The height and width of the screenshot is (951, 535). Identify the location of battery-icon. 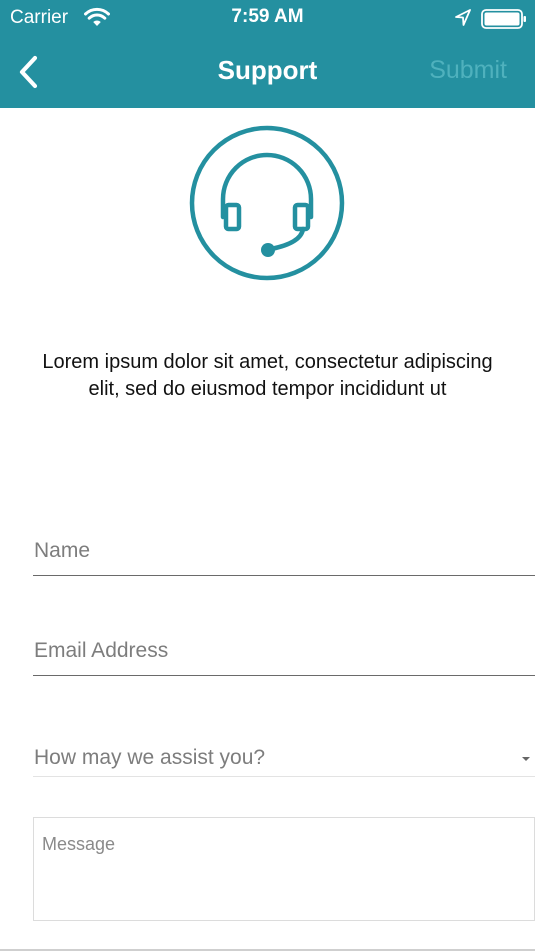
(503, 19).